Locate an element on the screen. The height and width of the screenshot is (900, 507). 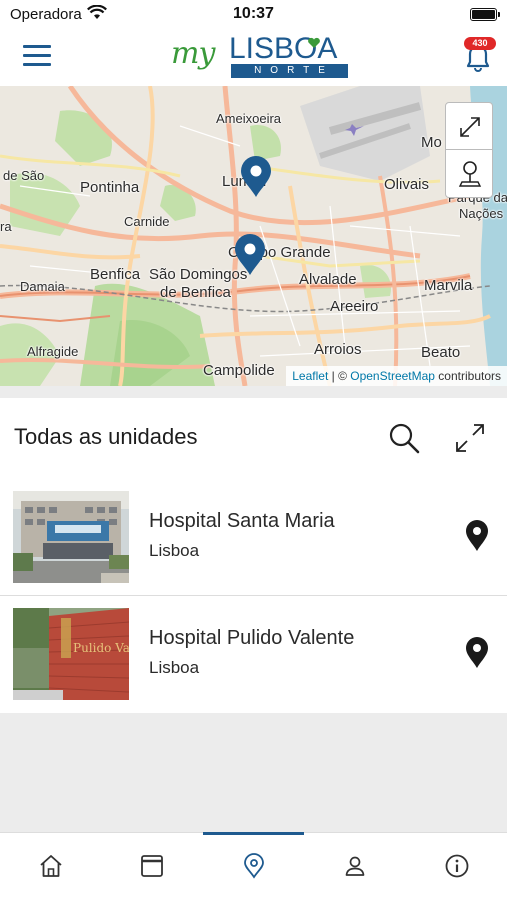
row-divider is located at coordinates (253, 595).